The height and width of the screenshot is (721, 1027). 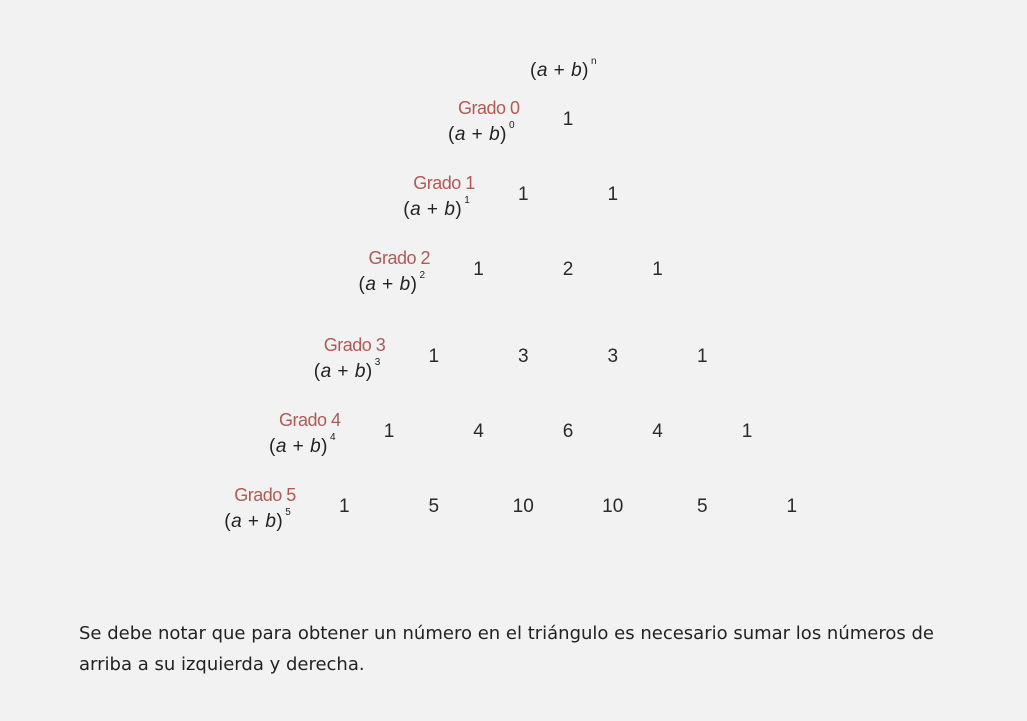 I want to click on row-label: Grado 0, so click(x=489, y=108).